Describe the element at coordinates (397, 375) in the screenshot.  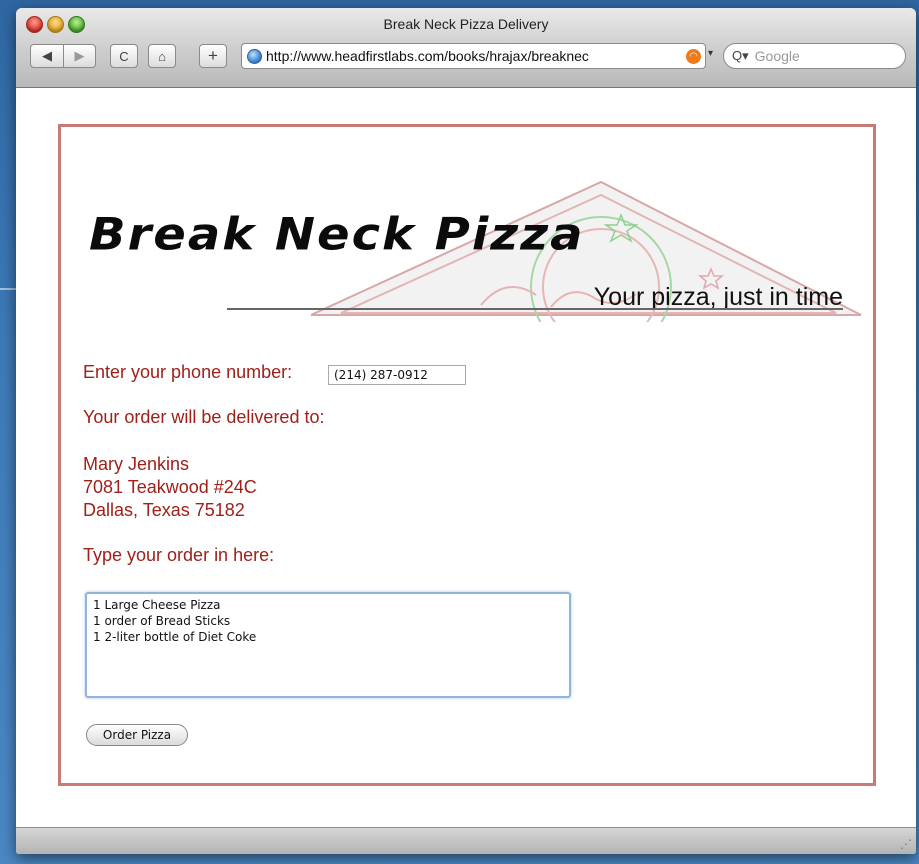
I see `phone-input` at that location.